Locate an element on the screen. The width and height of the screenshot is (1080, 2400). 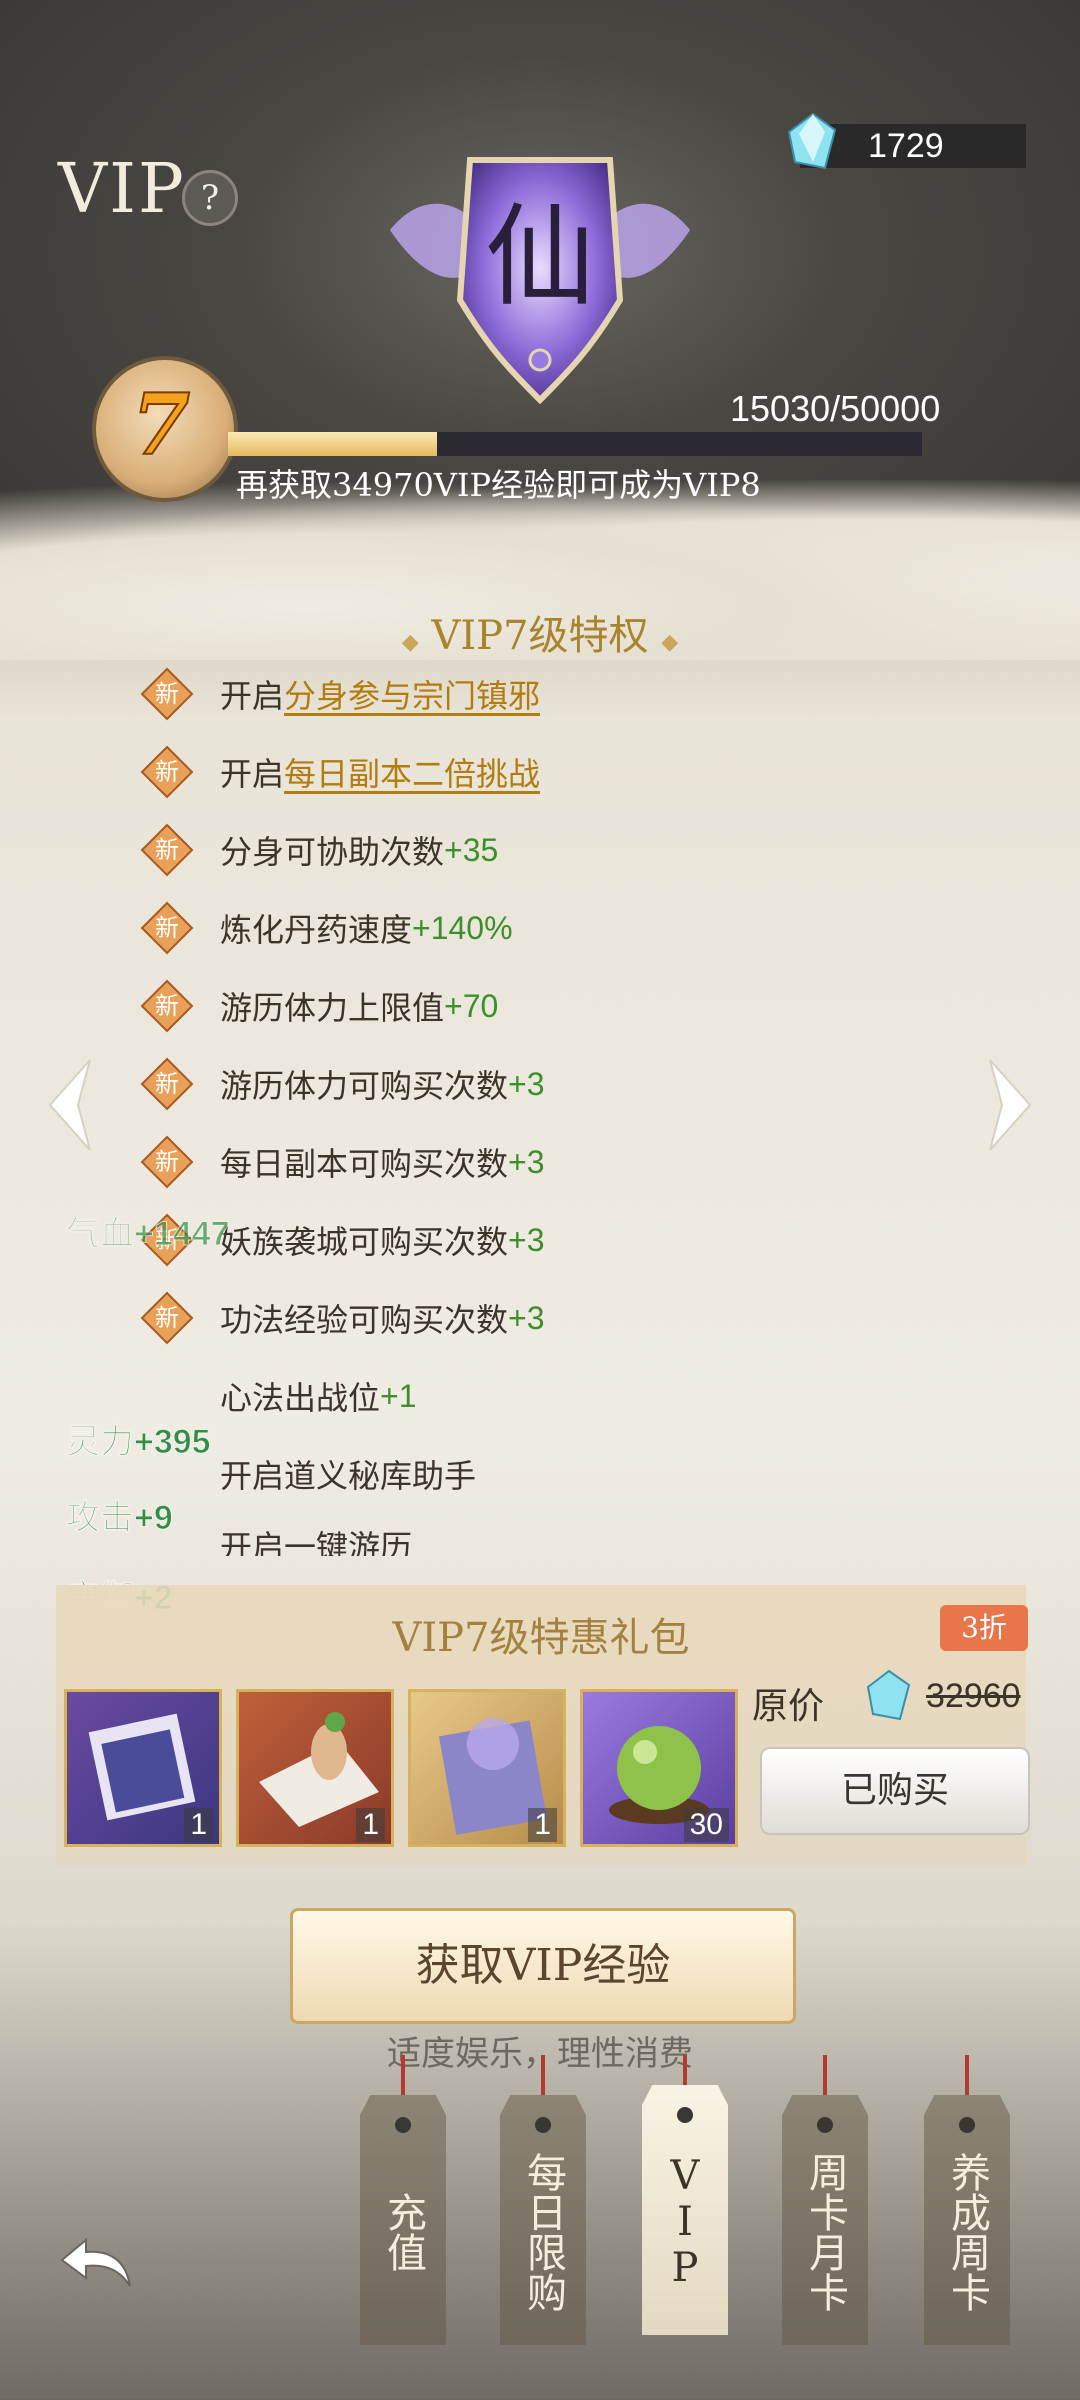
exp-progress-fill is located at coordinates (332, 444).